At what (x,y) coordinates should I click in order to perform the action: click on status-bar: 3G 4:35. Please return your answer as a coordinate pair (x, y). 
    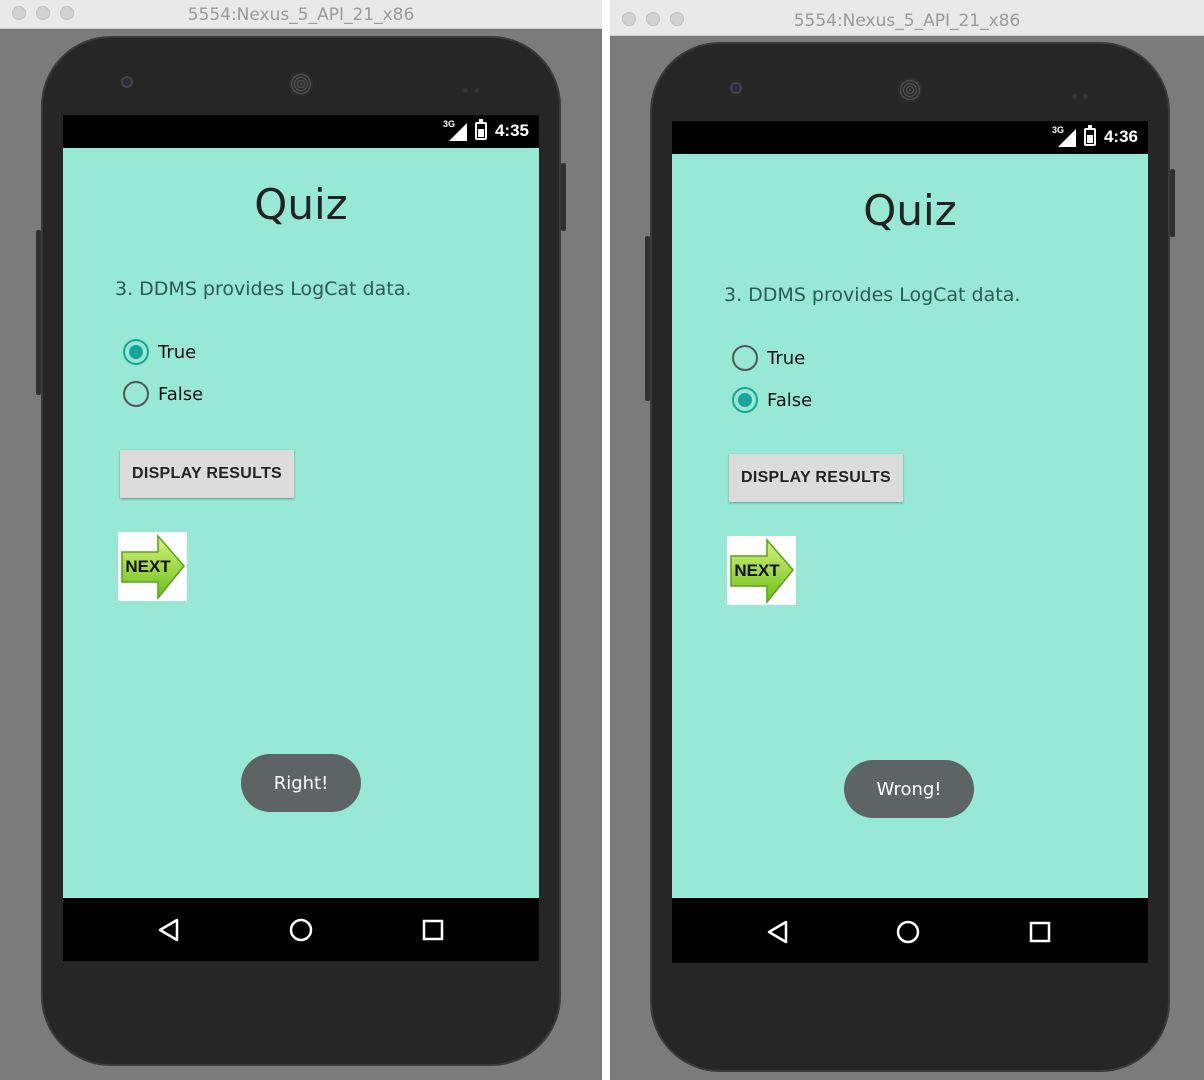
    Looking at the image, I should click on (301, 131).